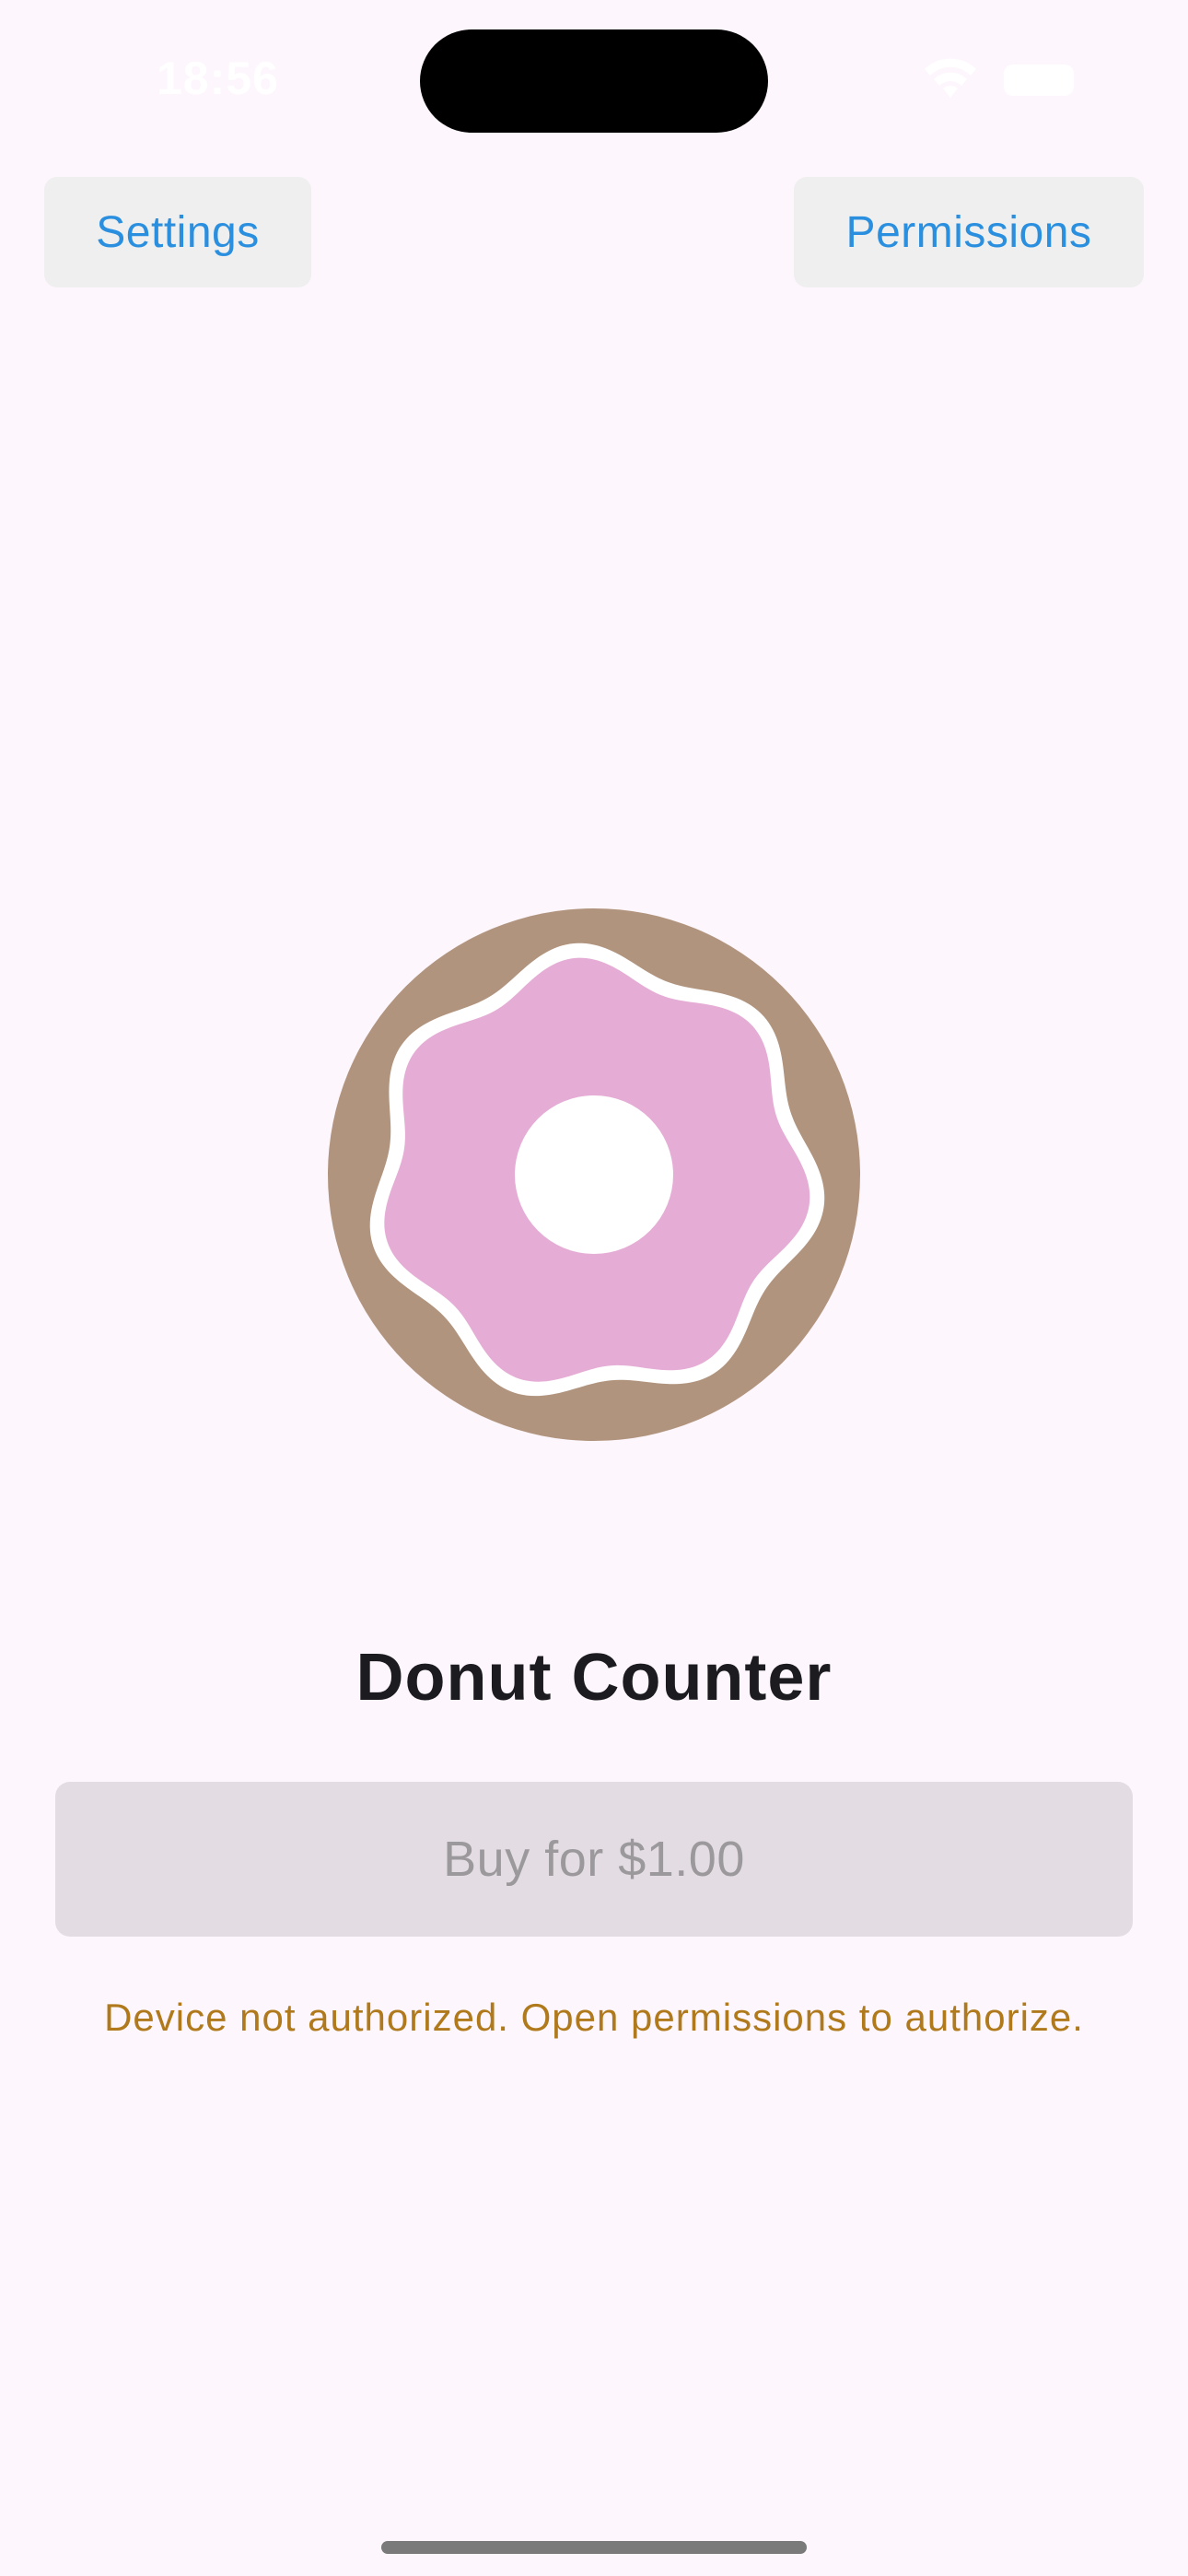 The height and width of the screenshot is (2576, 1188). I want to click on donut-hole, so click(594, 1174).